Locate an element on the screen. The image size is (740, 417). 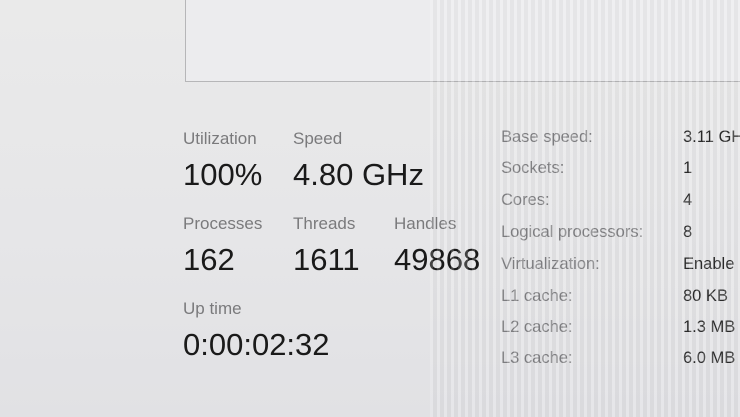
spec-value: 8 is located at coordinates (688, 232).